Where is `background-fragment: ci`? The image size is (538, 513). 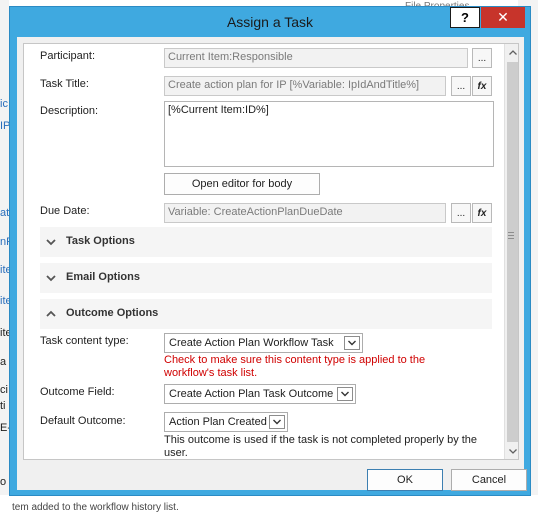
background-fragment: ci is located at coordinates (4, 390).